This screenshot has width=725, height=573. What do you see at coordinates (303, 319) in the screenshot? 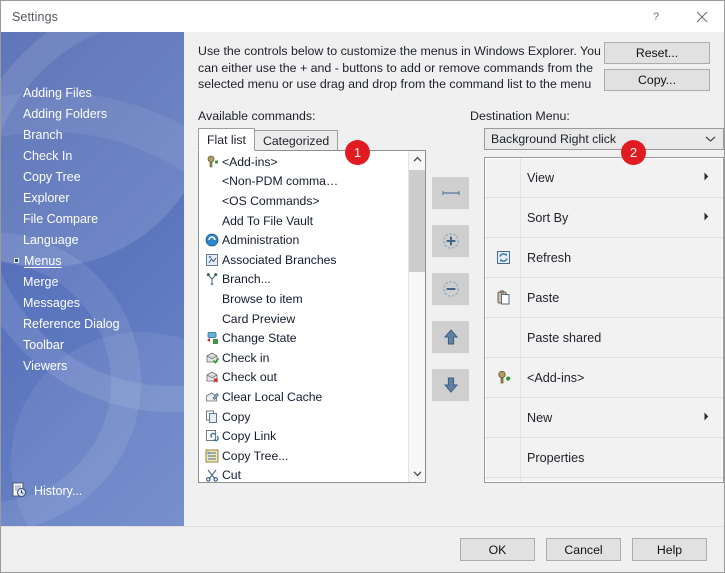
I see `list-item: Card Preview` at bounding box center [303, 319].